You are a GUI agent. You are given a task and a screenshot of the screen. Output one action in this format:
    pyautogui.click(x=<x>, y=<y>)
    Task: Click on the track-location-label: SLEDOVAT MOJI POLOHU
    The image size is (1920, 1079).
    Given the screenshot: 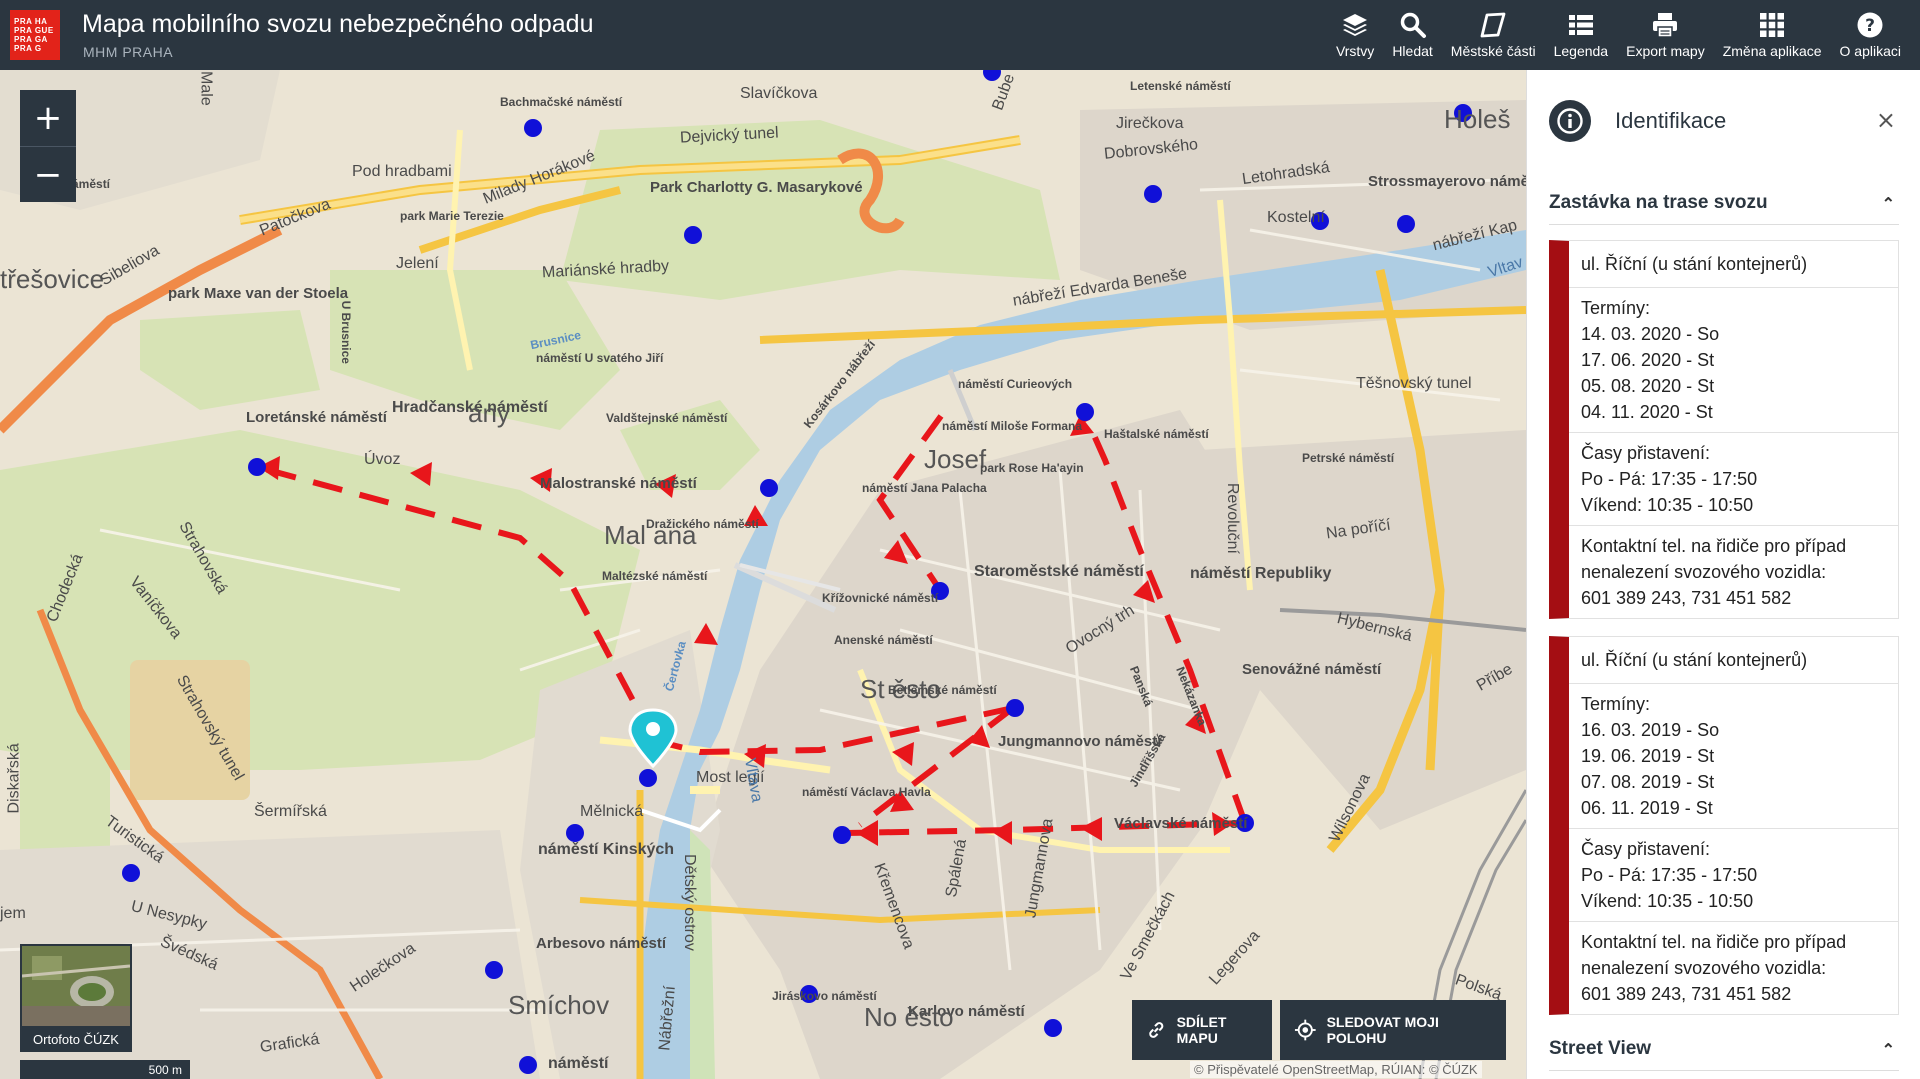 What is the action you would take?
    pyautogui.click(x=1382, y=1030)
    